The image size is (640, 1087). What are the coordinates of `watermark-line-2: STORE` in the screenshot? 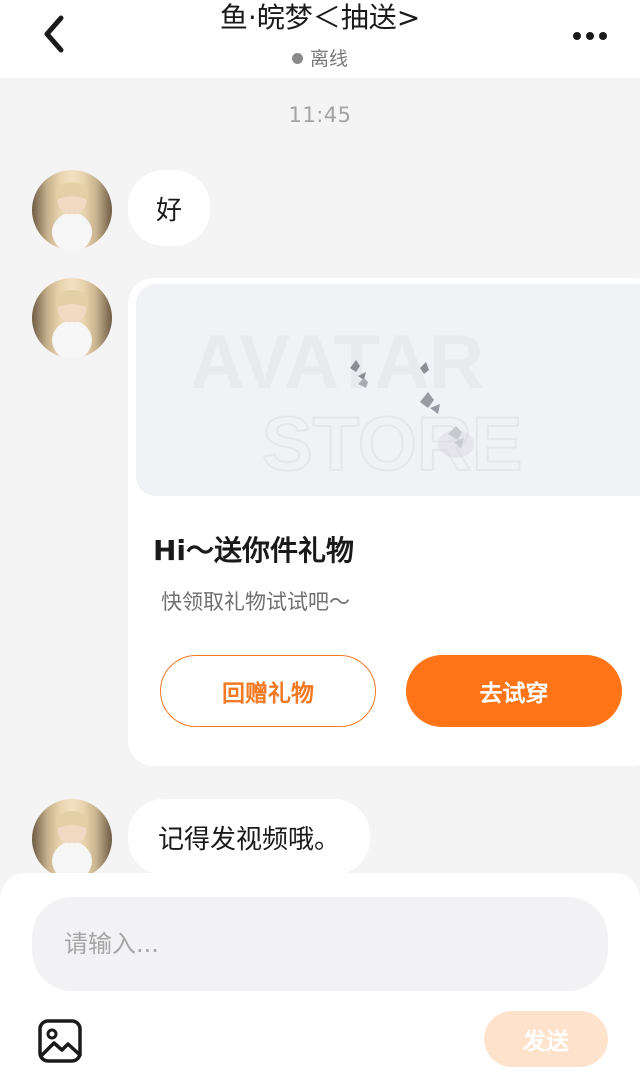 It's located at (392, 444).